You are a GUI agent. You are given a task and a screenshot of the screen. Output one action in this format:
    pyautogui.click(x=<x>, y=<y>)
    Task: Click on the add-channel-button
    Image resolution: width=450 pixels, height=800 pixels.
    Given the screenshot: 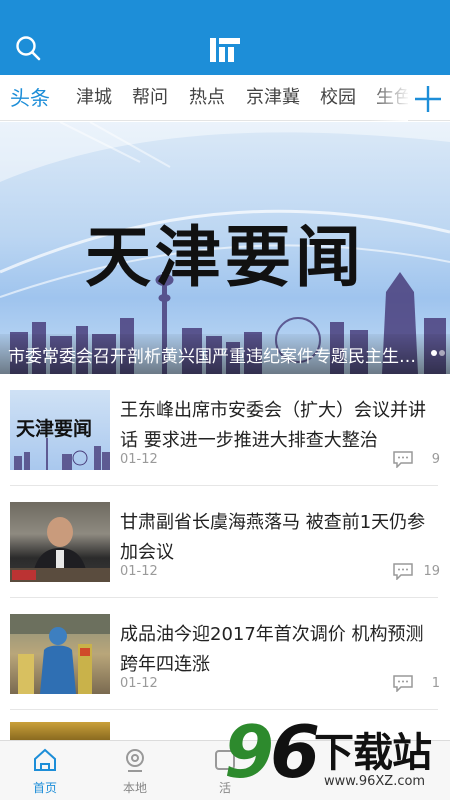 What is the action you would take?
    pyautogui.click(x=428, y=98)
    